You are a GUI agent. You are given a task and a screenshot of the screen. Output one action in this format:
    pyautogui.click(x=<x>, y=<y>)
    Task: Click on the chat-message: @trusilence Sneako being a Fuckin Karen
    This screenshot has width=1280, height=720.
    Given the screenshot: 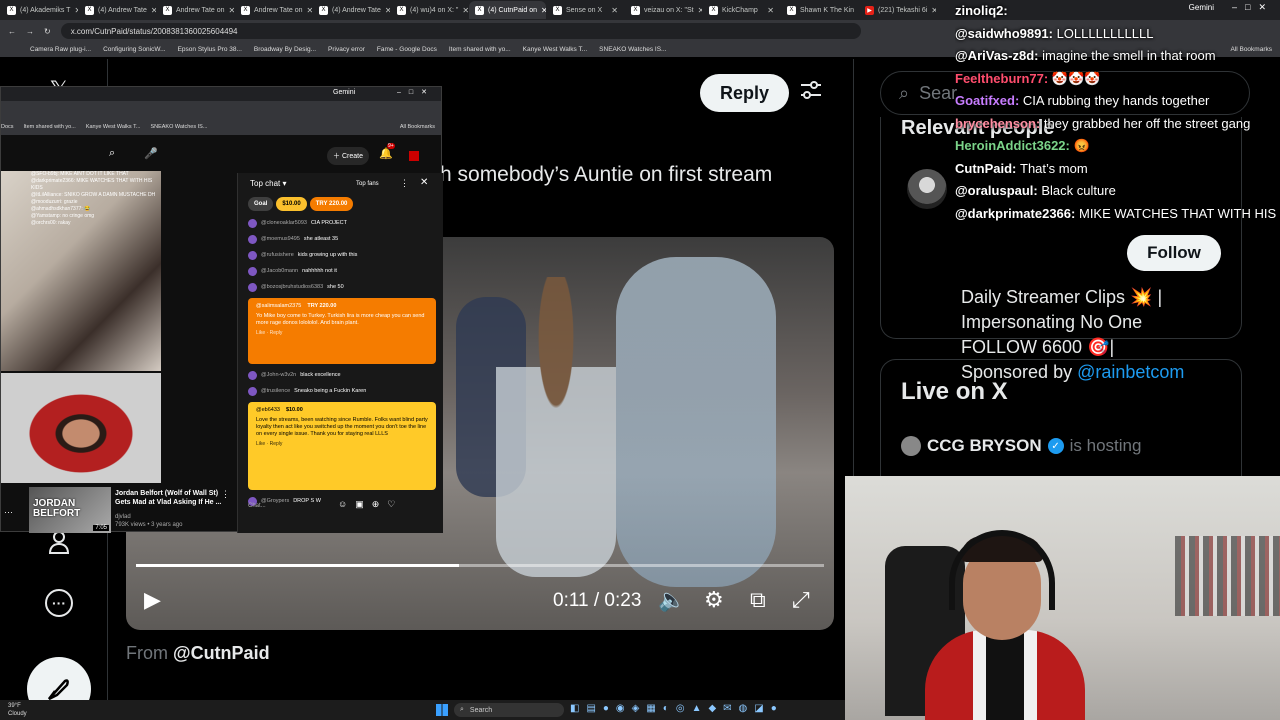 What is the action you would take?
    pyautogui.click(x=342, y=391)
    